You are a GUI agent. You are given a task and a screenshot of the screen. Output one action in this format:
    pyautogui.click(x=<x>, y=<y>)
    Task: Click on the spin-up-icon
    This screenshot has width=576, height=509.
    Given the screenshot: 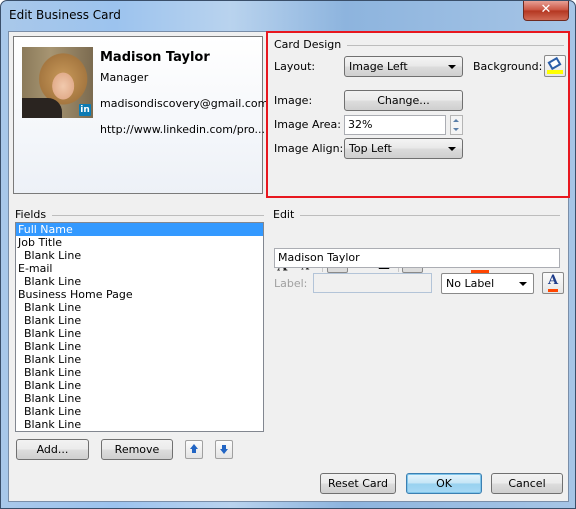 What is the action you would take?
    pyautogui.click(x=456, y=120)
    